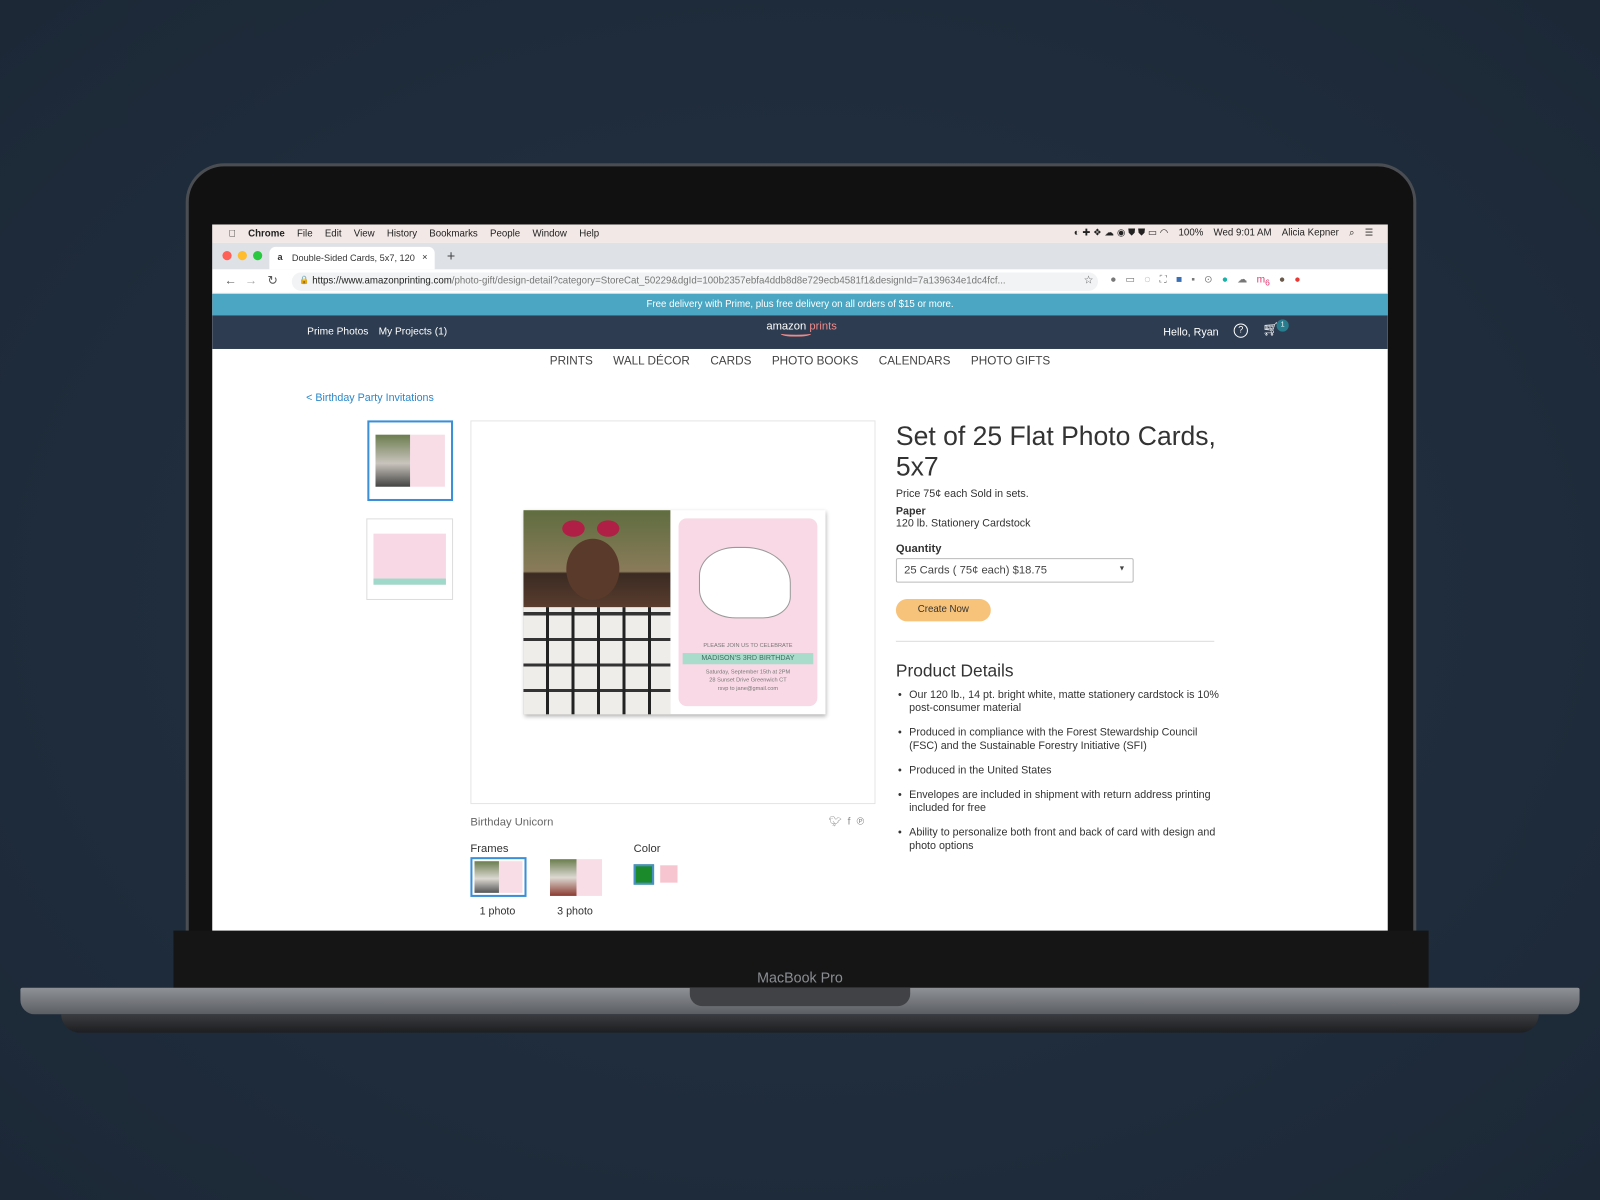  What do you see at coordinates (1190, 333) in the screenshot?
I see `greeting: Hello, Ryan` at bounding box center [1190, 333].